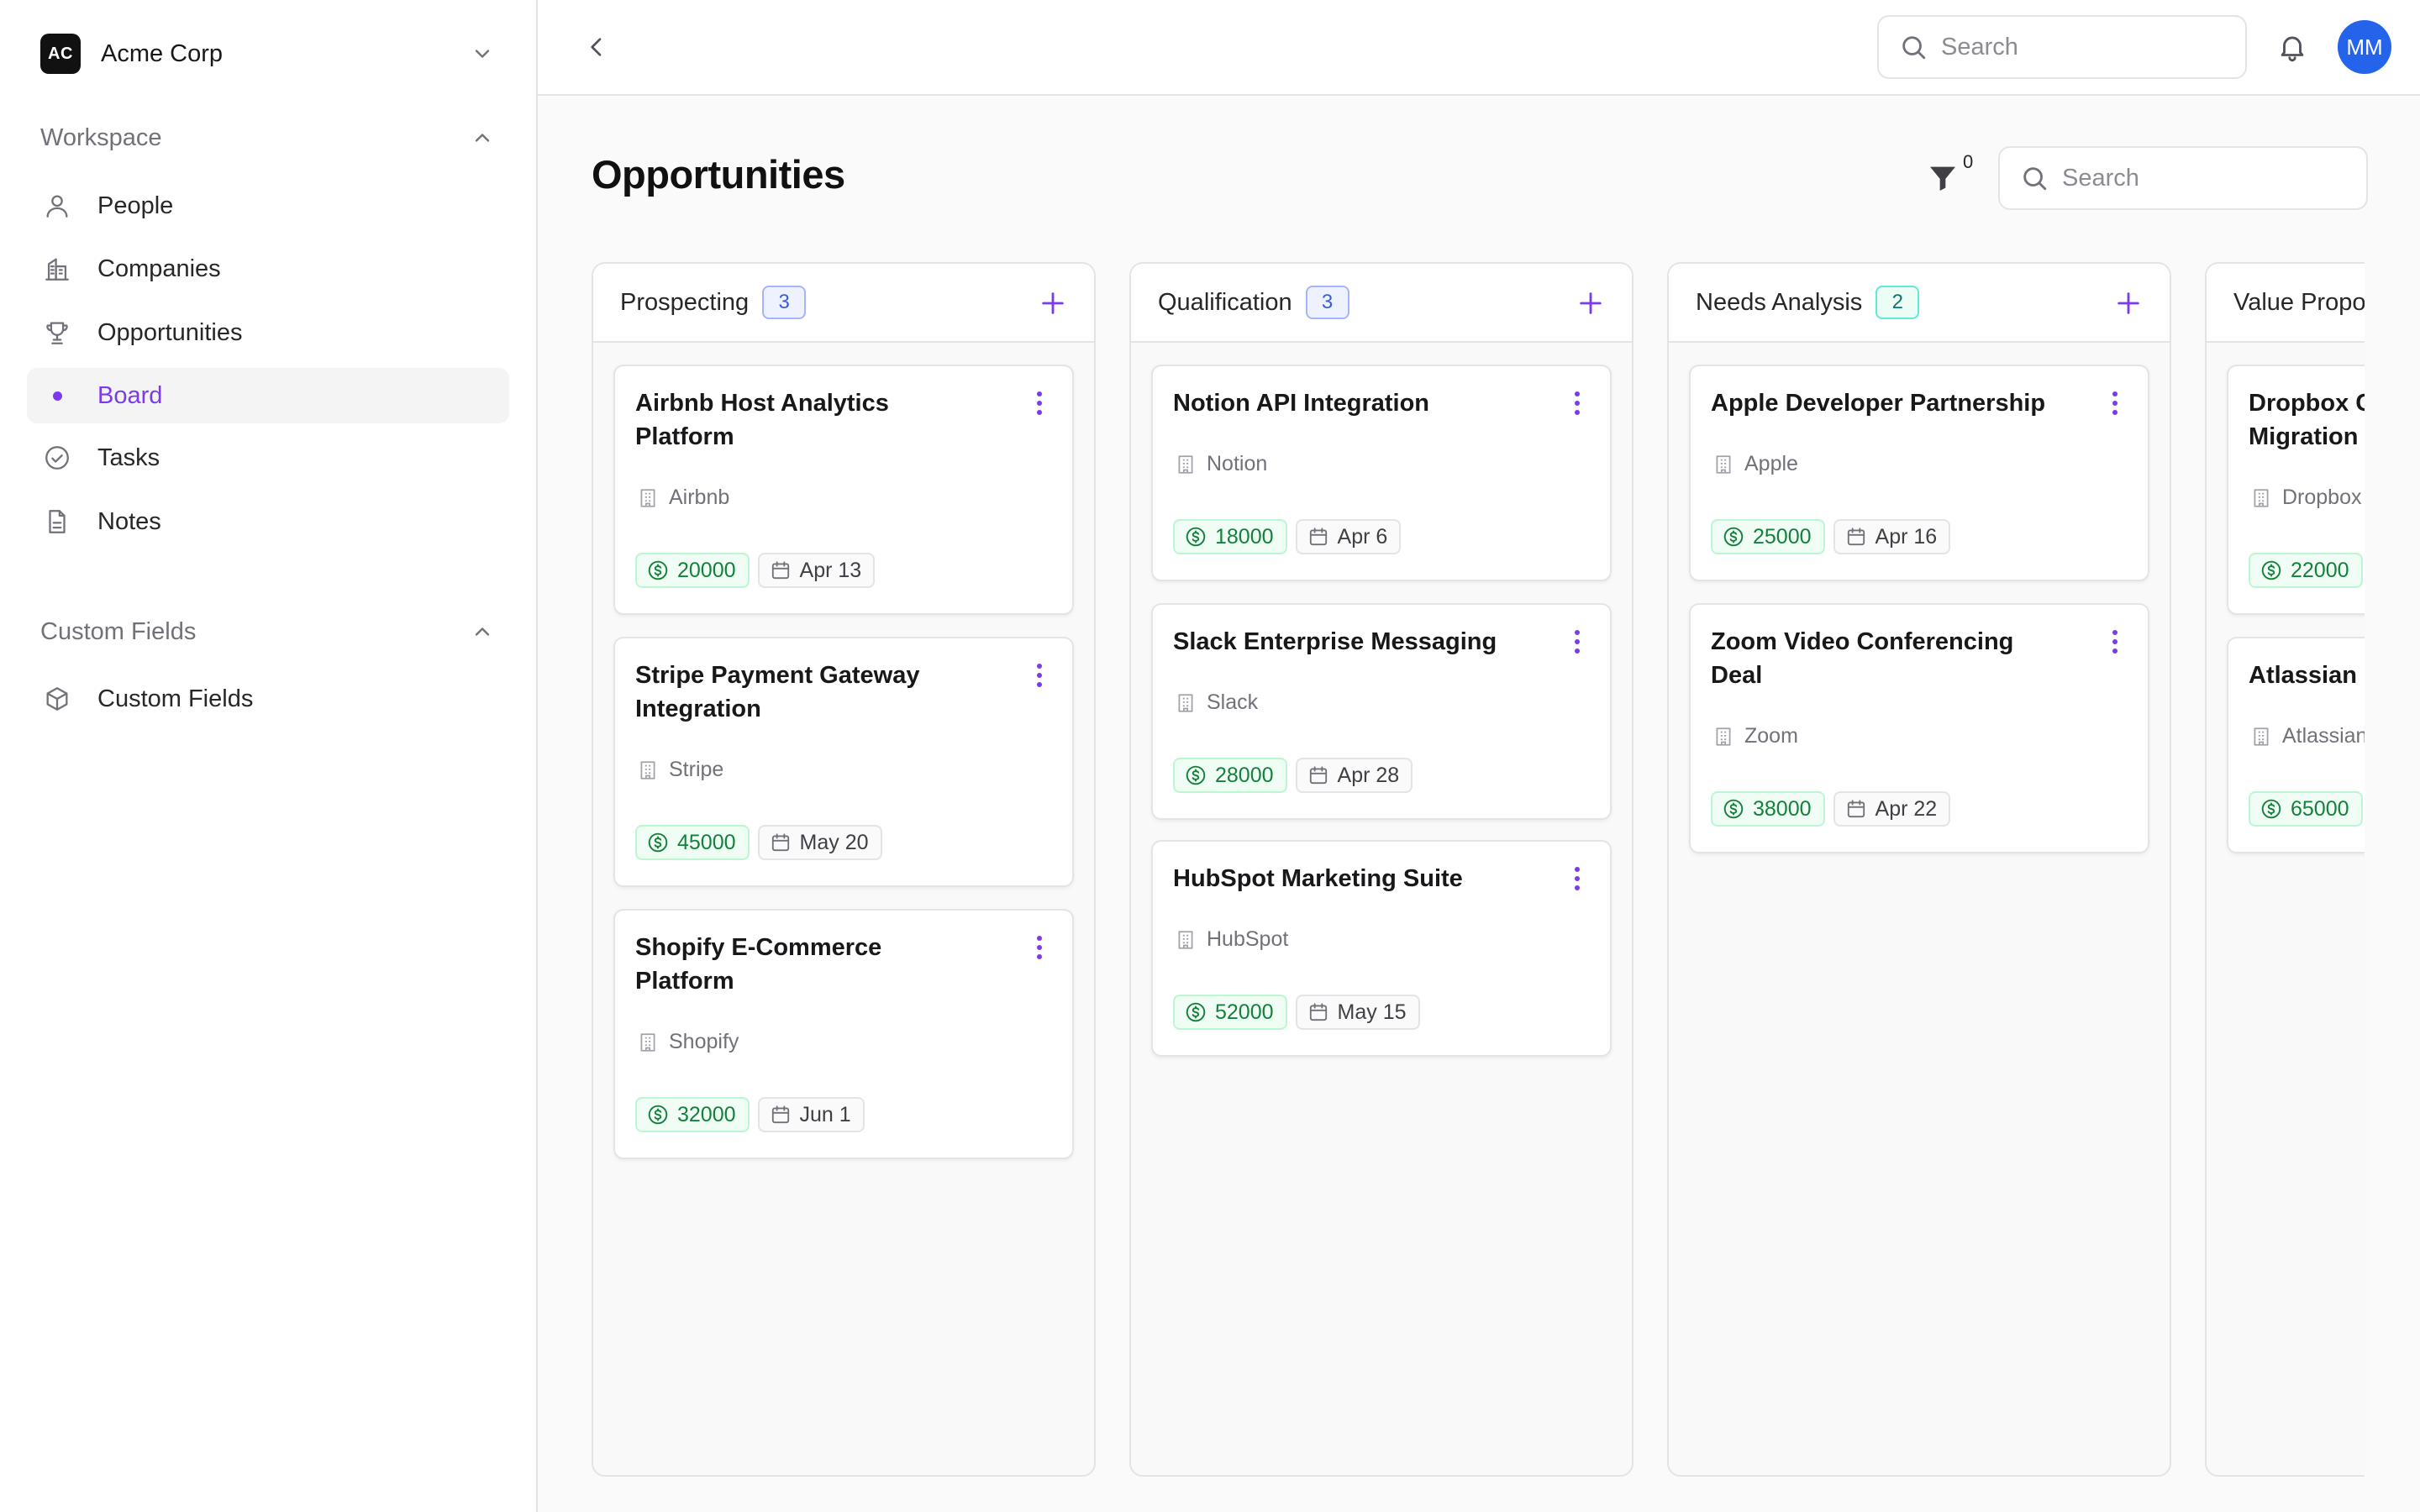 This screenshot has height=1512, width=2420. Describe the element at coordinates (1780, 302) in the screenshot. I see `column-title: Needs Analysis` at that location.